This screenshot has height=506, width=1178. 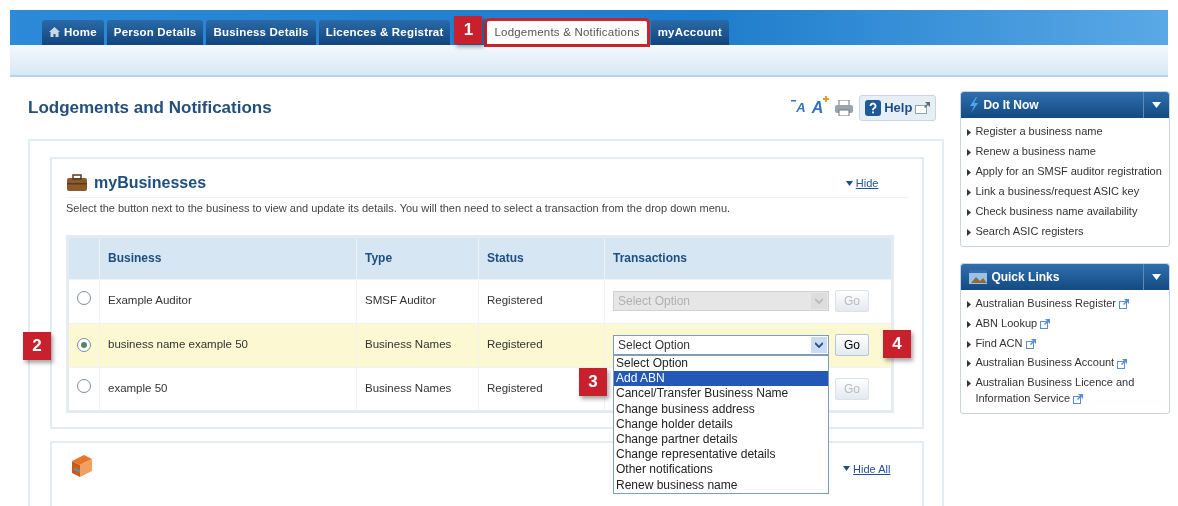 I want to click on dropdown-option: Change representative details, so click(x=721, y=455).